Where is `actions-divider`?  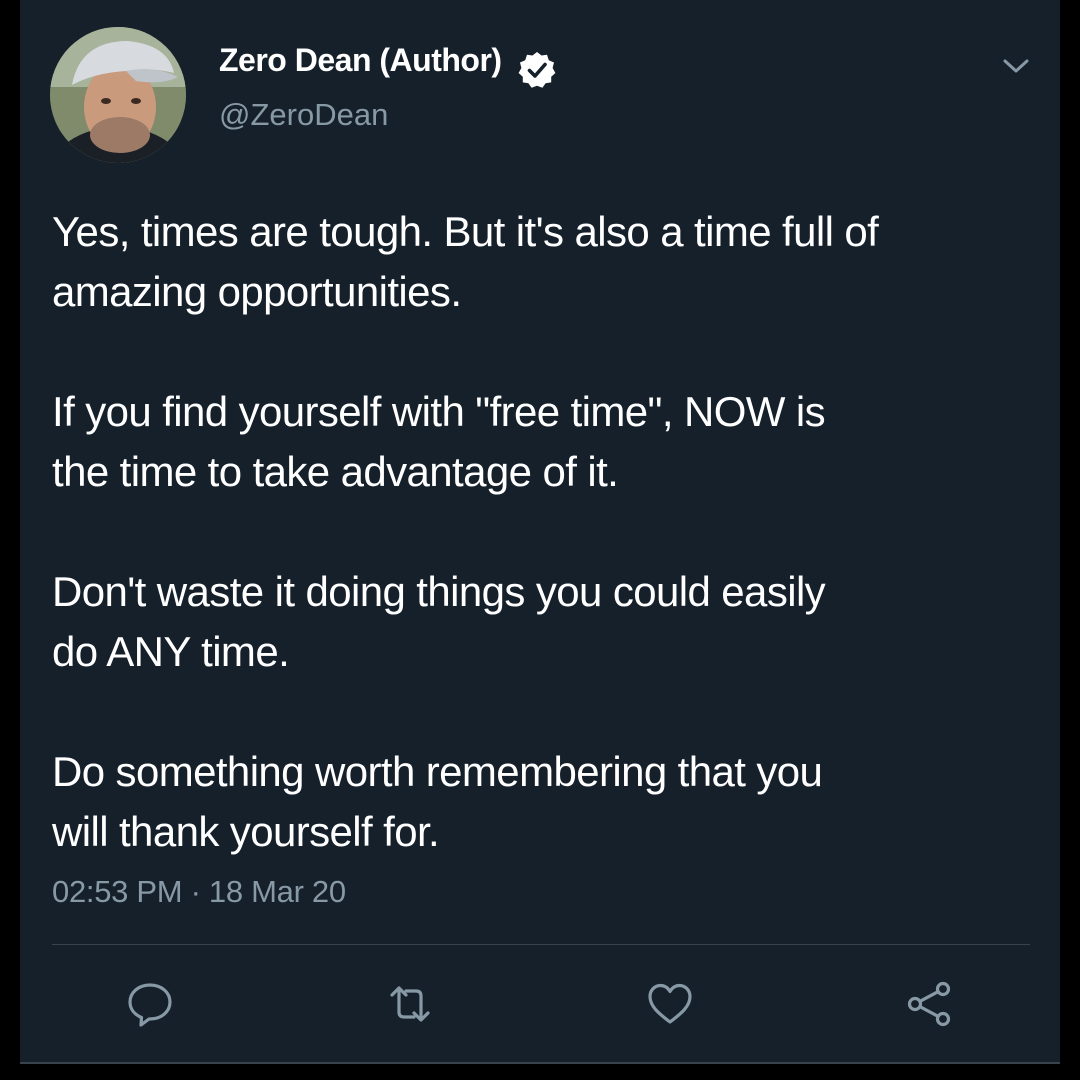
actions-divider is located at coordinates (541, 944).